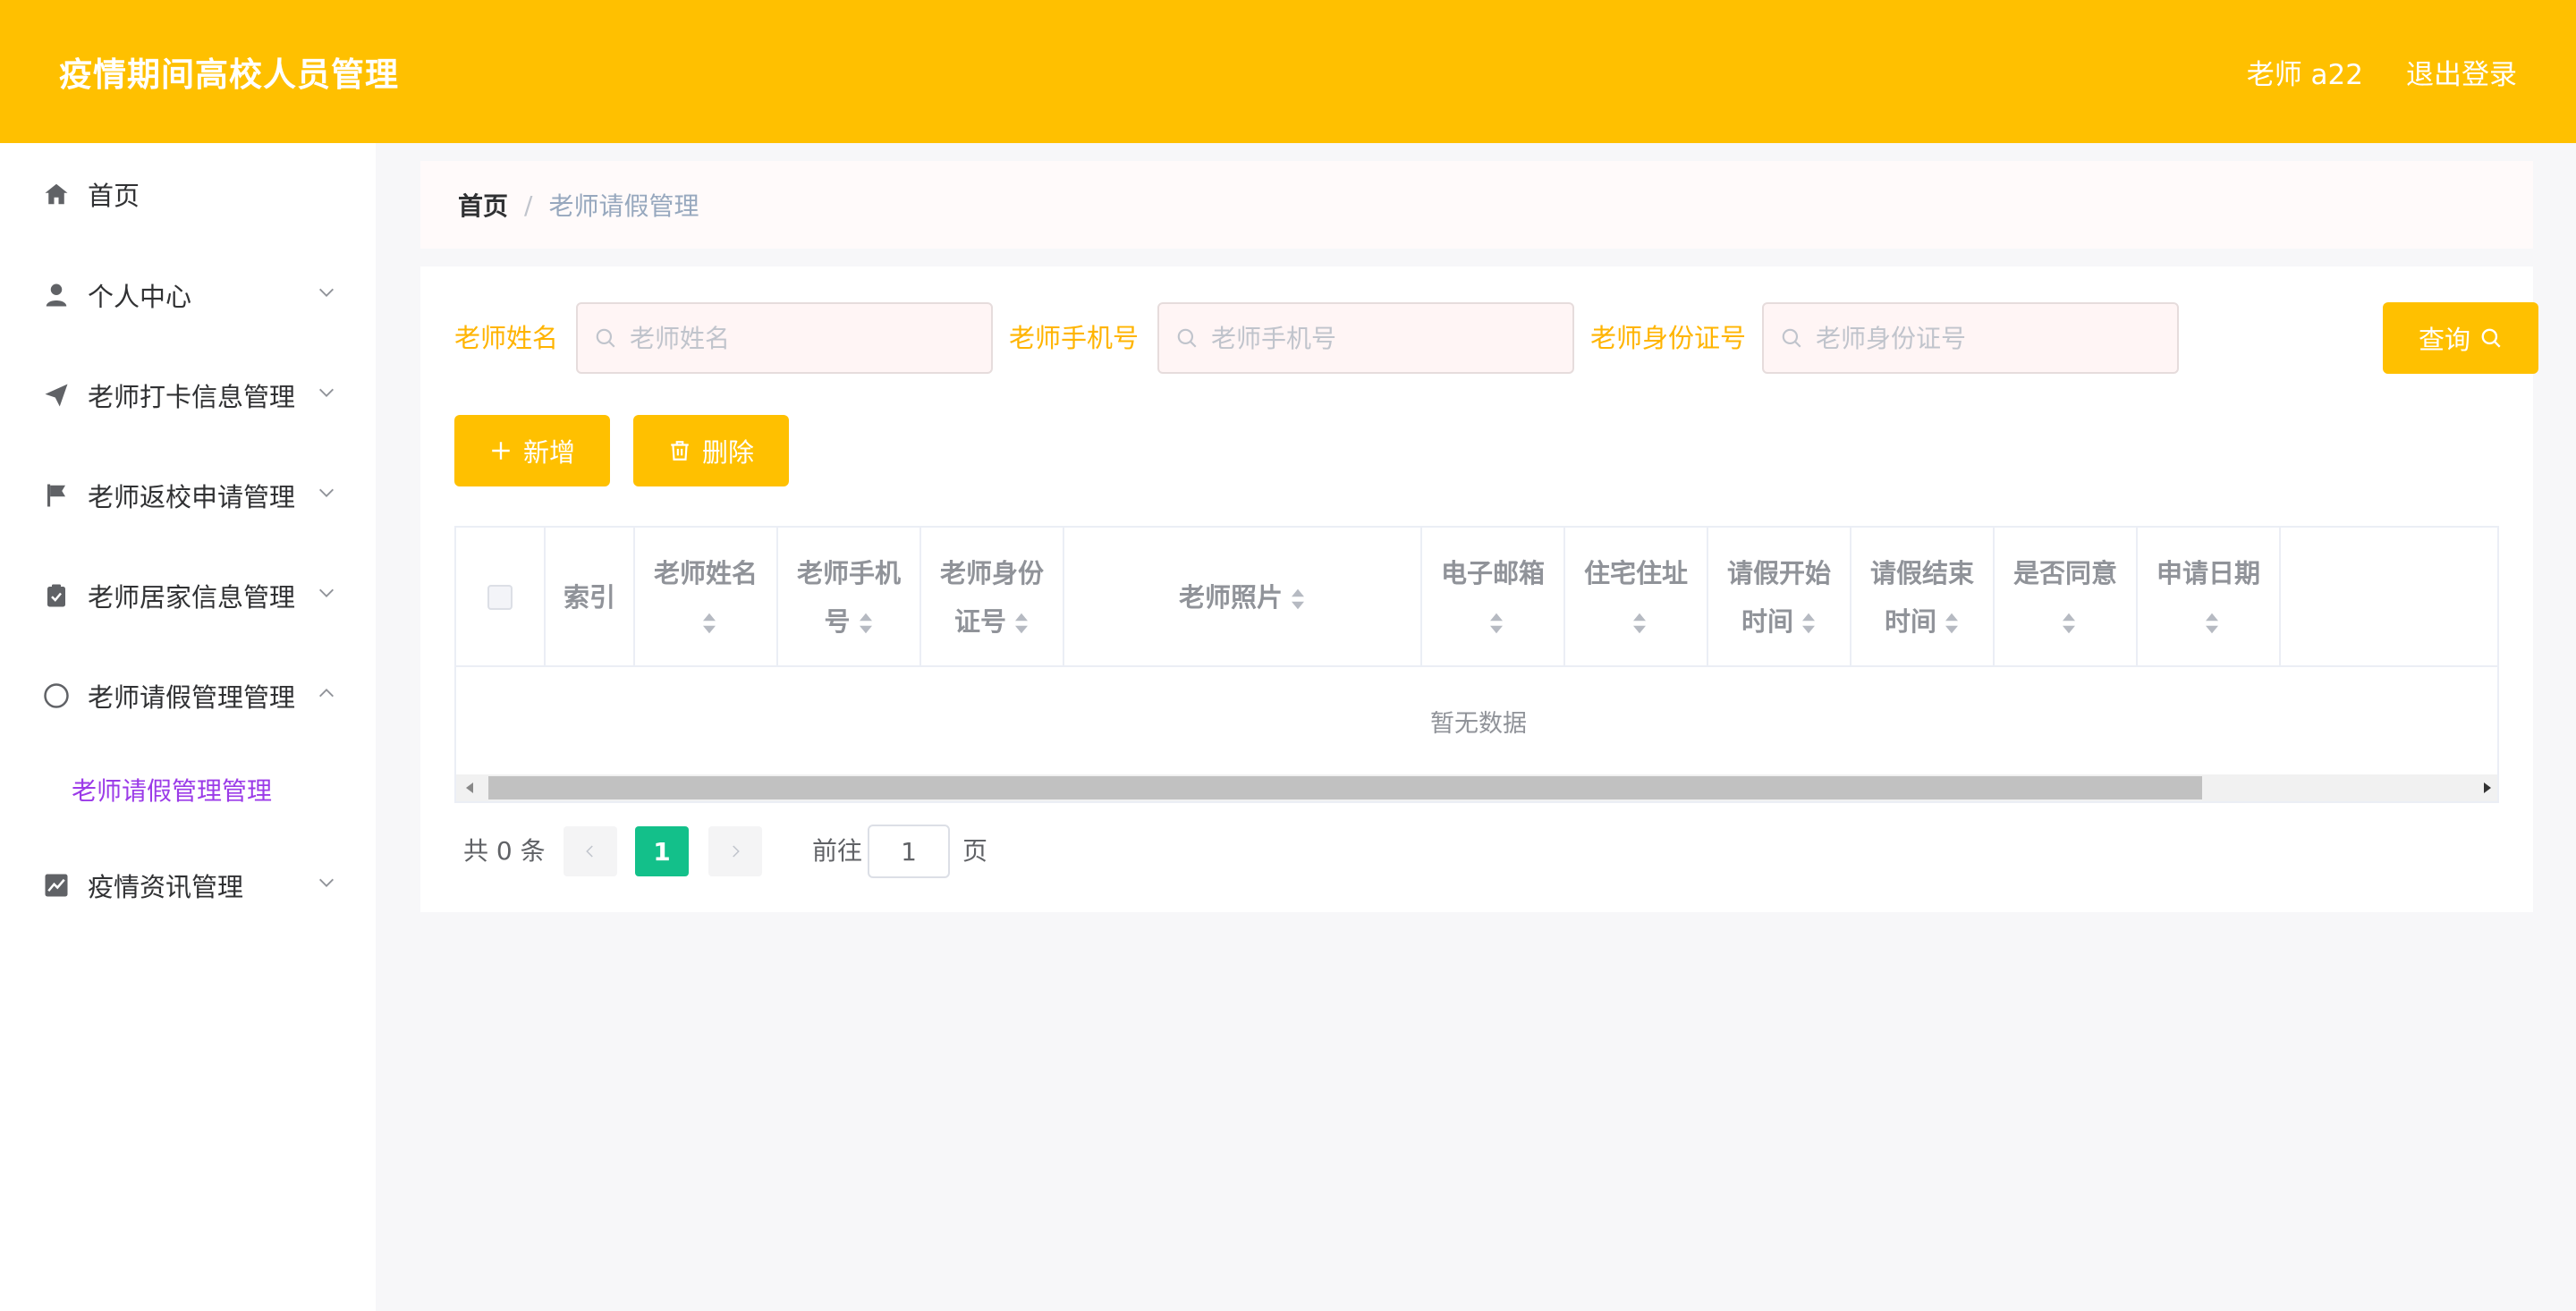 The image size is (2576, 1311). Describe the element at coordinates (229, 74) in the screenshot. I see `app-title: 疫情期间高校人员管理` at that location.